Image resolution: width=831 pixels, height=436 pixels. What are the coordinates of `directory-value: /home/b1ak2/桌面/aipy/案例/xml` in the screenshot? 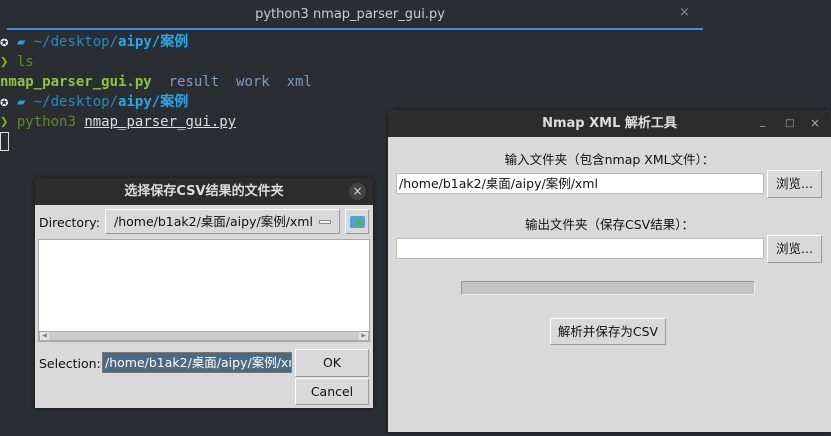 It's located at (213, 221).